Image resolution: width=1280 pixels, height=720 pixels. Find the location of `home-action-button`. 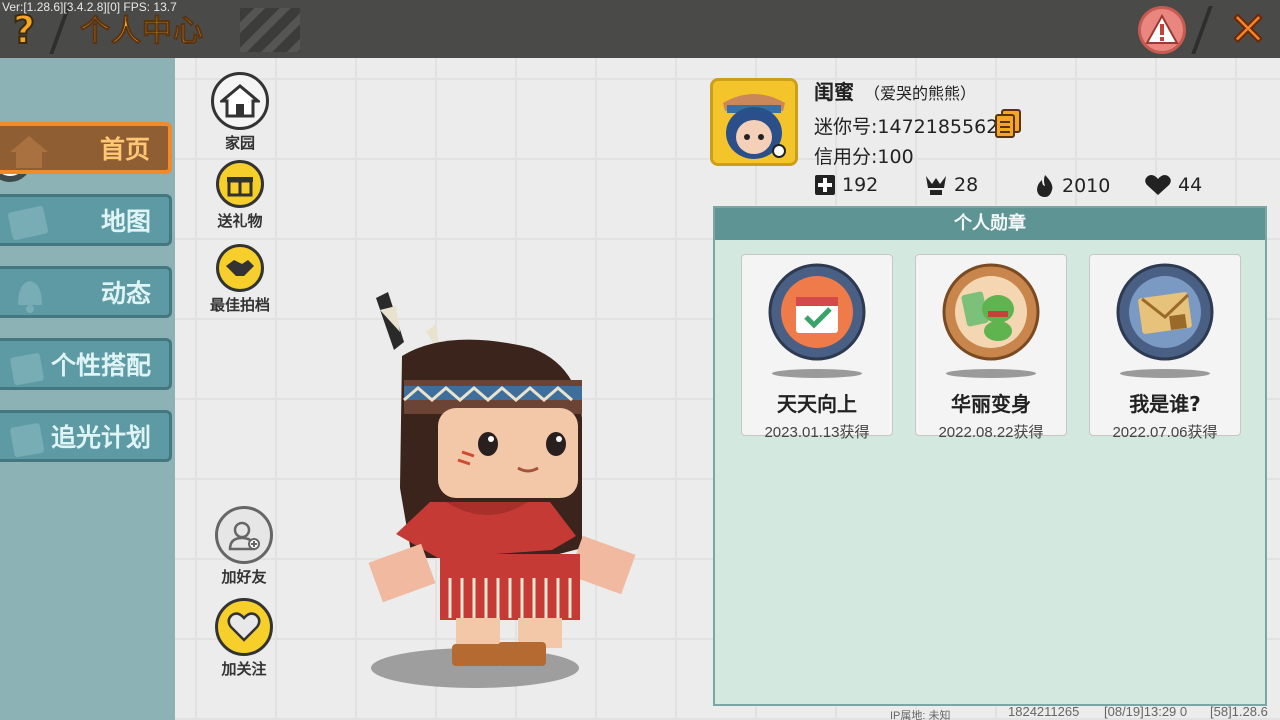

home-action-button is located at coordinates (240, 101).